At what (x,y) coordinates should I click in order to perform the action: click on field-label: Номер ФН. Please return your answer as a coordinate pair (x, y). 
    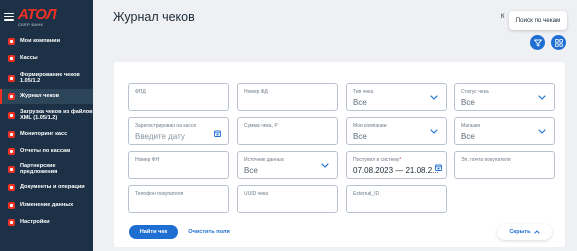
    Looking at the image, I should click on (147, 160).